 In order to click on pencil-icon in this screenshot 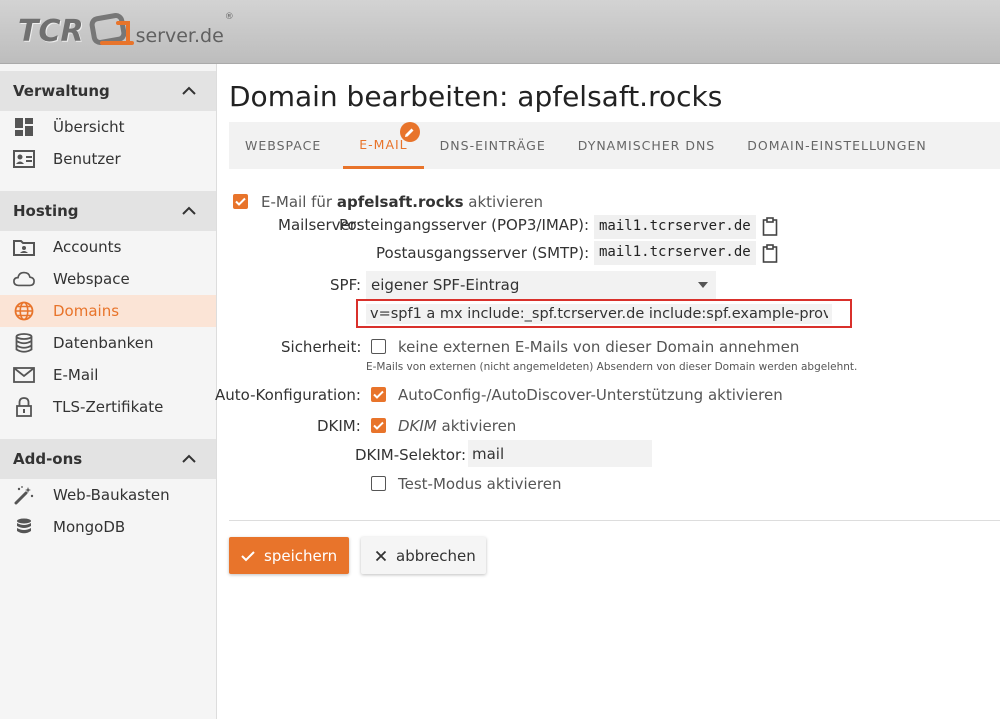, I will do `click(409, 132)`.